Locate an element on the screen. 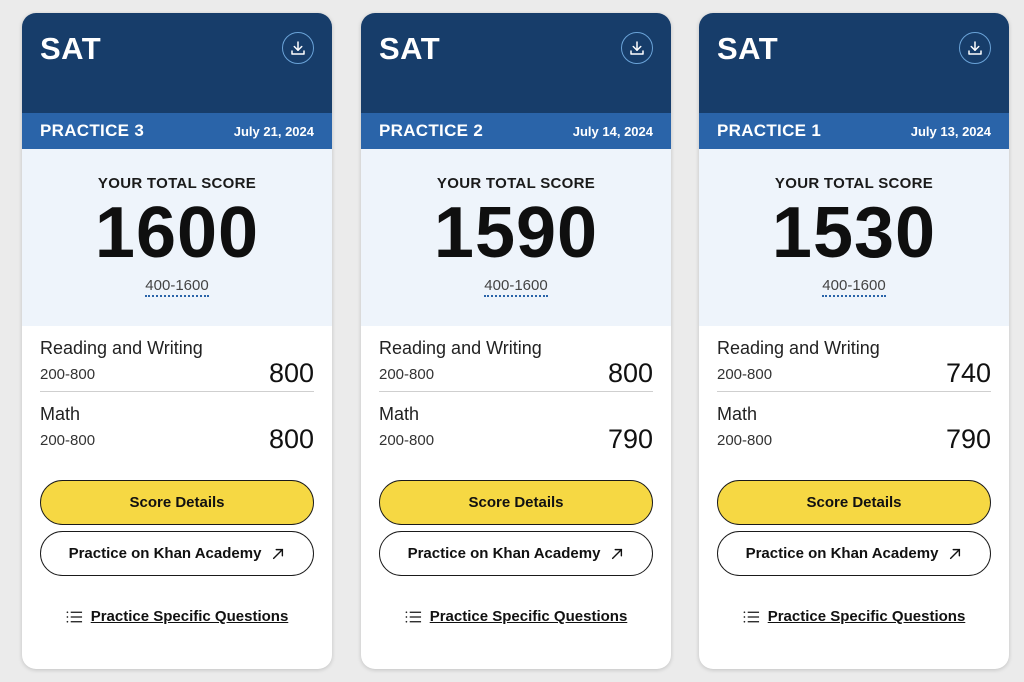  total-score-area: YOUR TOTAL SCORE 1600 400-1600 is located at coordinates (177, 237).